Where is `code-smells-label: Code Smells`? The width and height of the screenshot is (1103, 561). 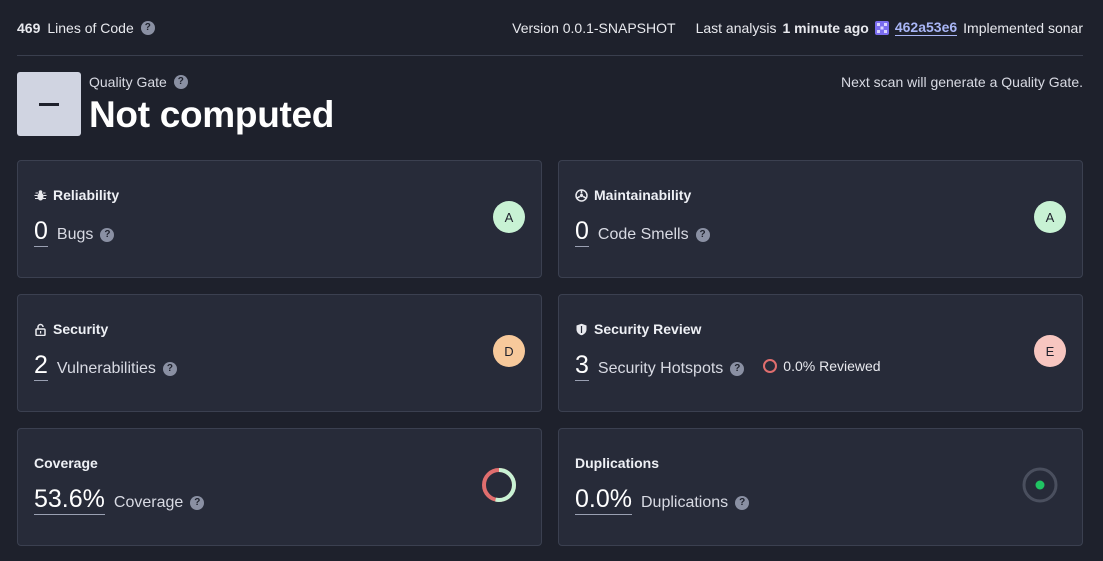
code-smells-label: Code Smells is located at coordinates (643, 234).